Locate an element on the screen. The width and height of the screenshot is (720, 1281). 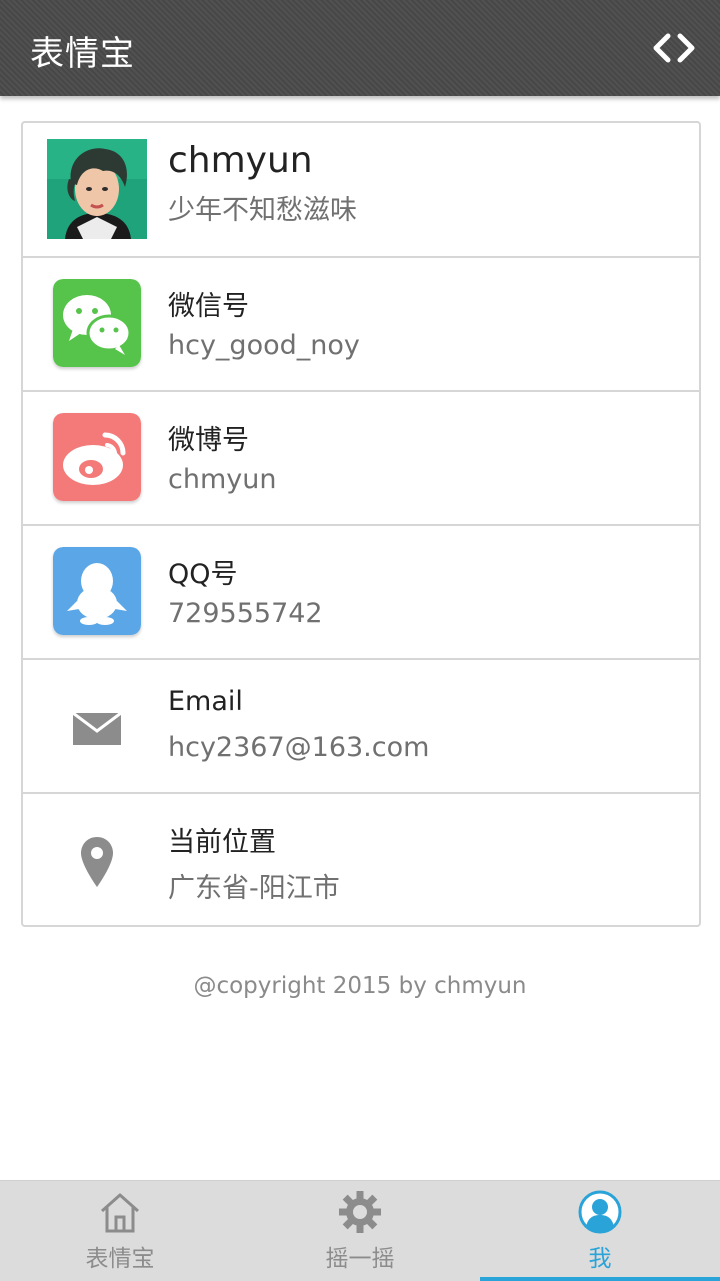
location-value: 广东省-阳江市 is located at coordinates (254, 888).